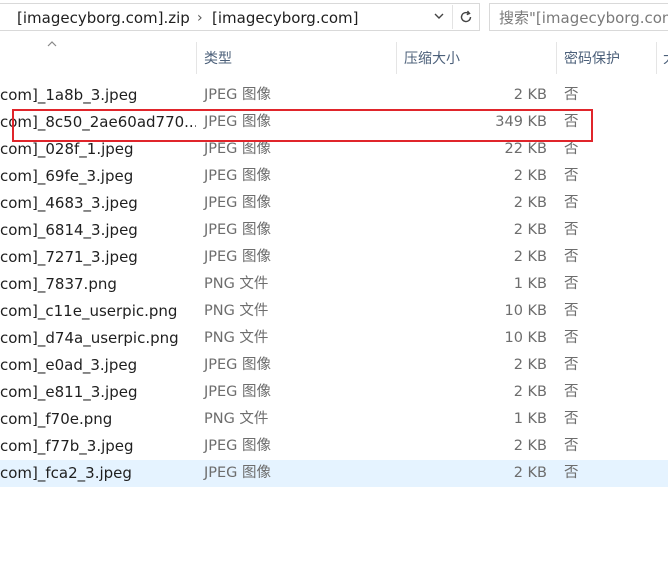 This screenshot has width=668, height=565. What do you see at coordinates (334, 176) in the screenshot?
I see `file-row: com]_69fe_3.jpeg JPEG 图像 2 KB 否` at bounding box center [334, 176].